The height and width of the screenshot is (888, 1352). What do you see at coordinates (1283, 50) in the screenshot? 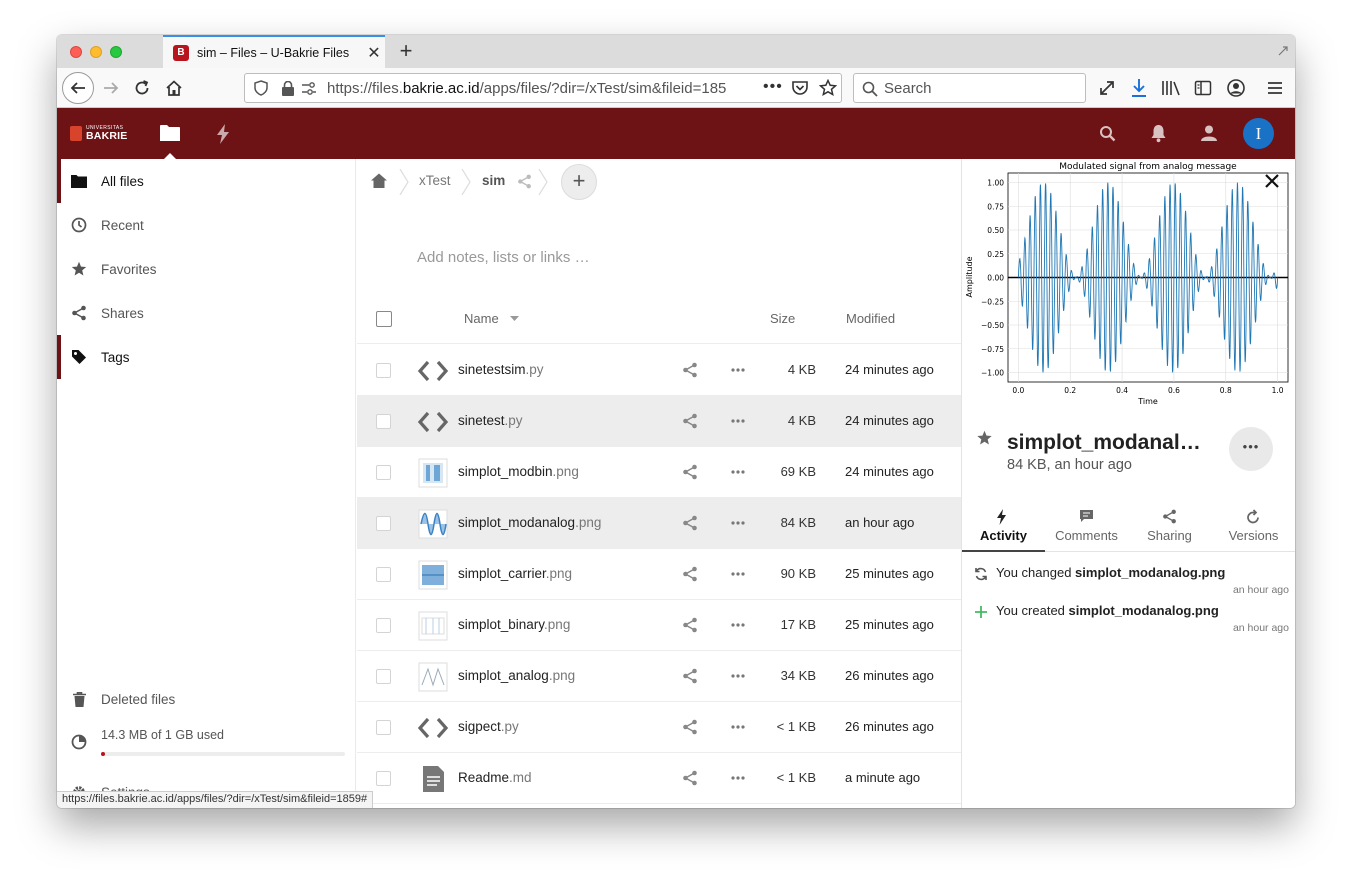
I see `restore-icon` at bounding box center [1283, 50].